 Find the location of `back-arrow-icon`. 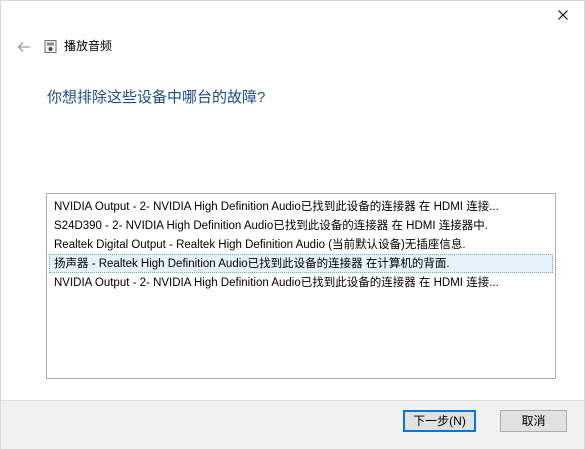

back-arrow-icon is located at coordinates (23, 47).